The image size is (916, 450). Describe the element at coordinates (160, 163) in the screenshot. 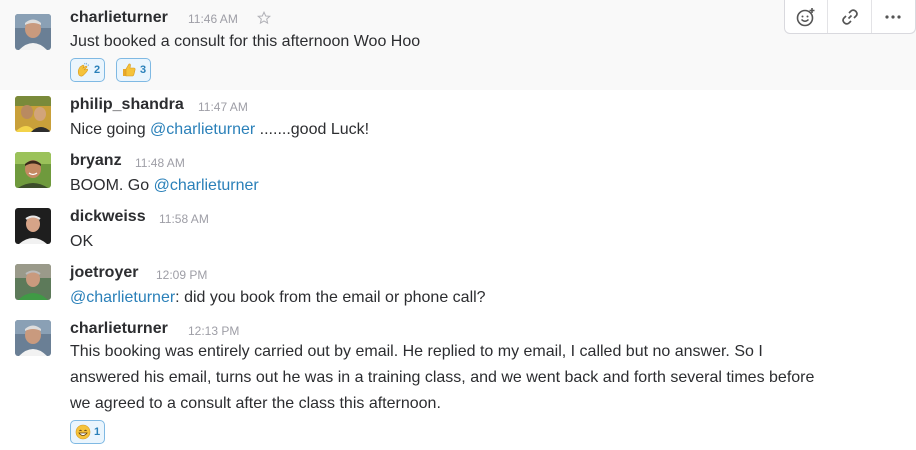

I see `timestamp: 11:48 AM` at that location.